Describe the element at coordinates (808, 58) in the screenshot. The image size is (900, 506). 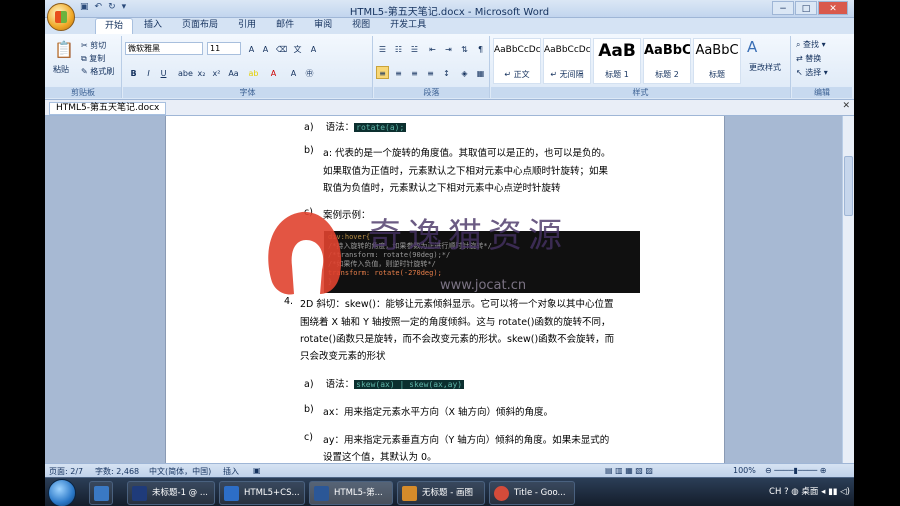
I see `replace-button: ⇄ 替换` at that location.